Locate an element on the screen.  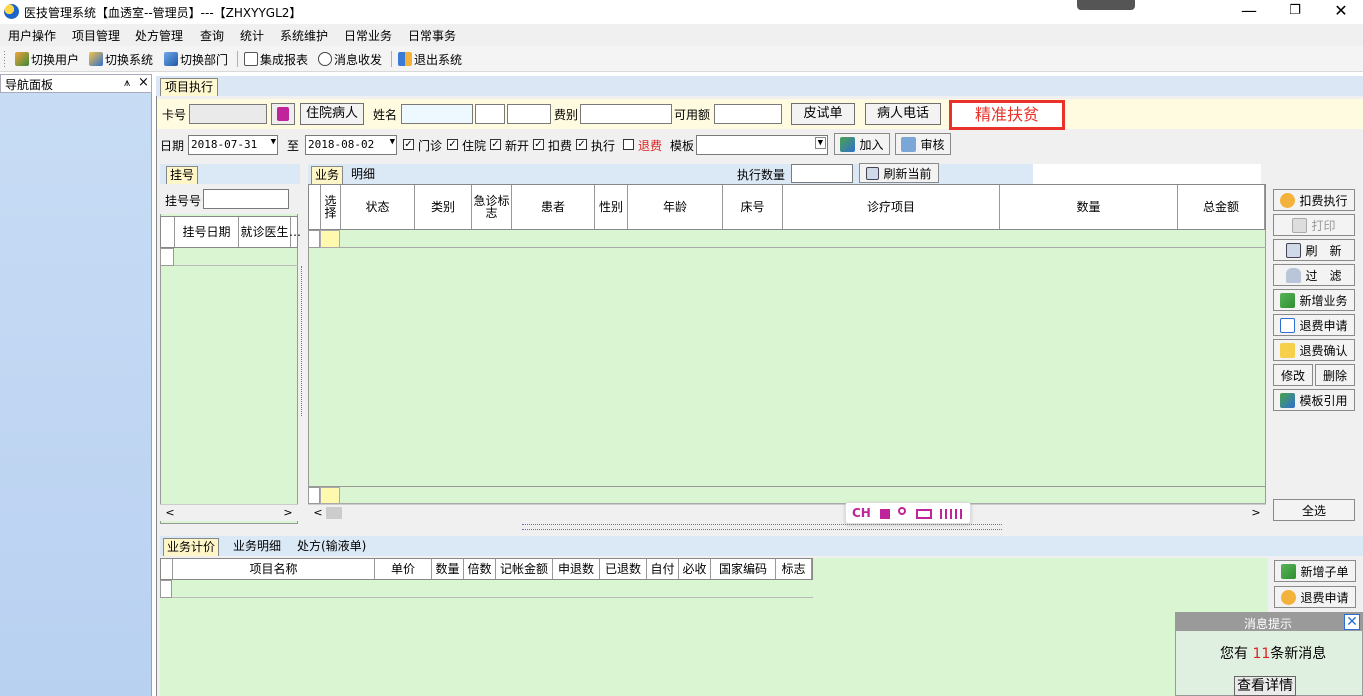
tab-business: 业务 is located at coordinates (327, 175).